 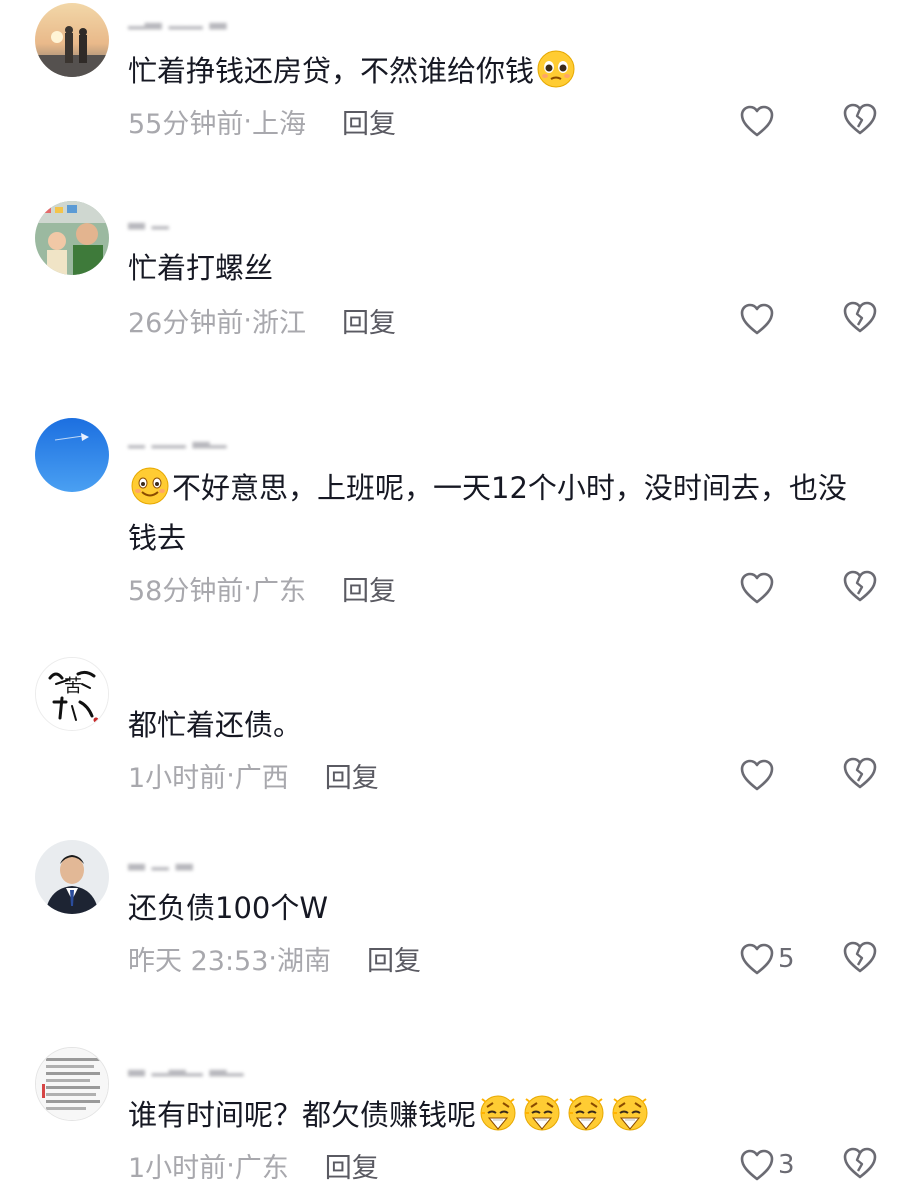 What do you see at coordinates (500, 513) in the screenshot?
I see `comment-text: 不好意思，上班呢，一天12个小时，没时间去，也没钱去` at bounding box center [500, 513].